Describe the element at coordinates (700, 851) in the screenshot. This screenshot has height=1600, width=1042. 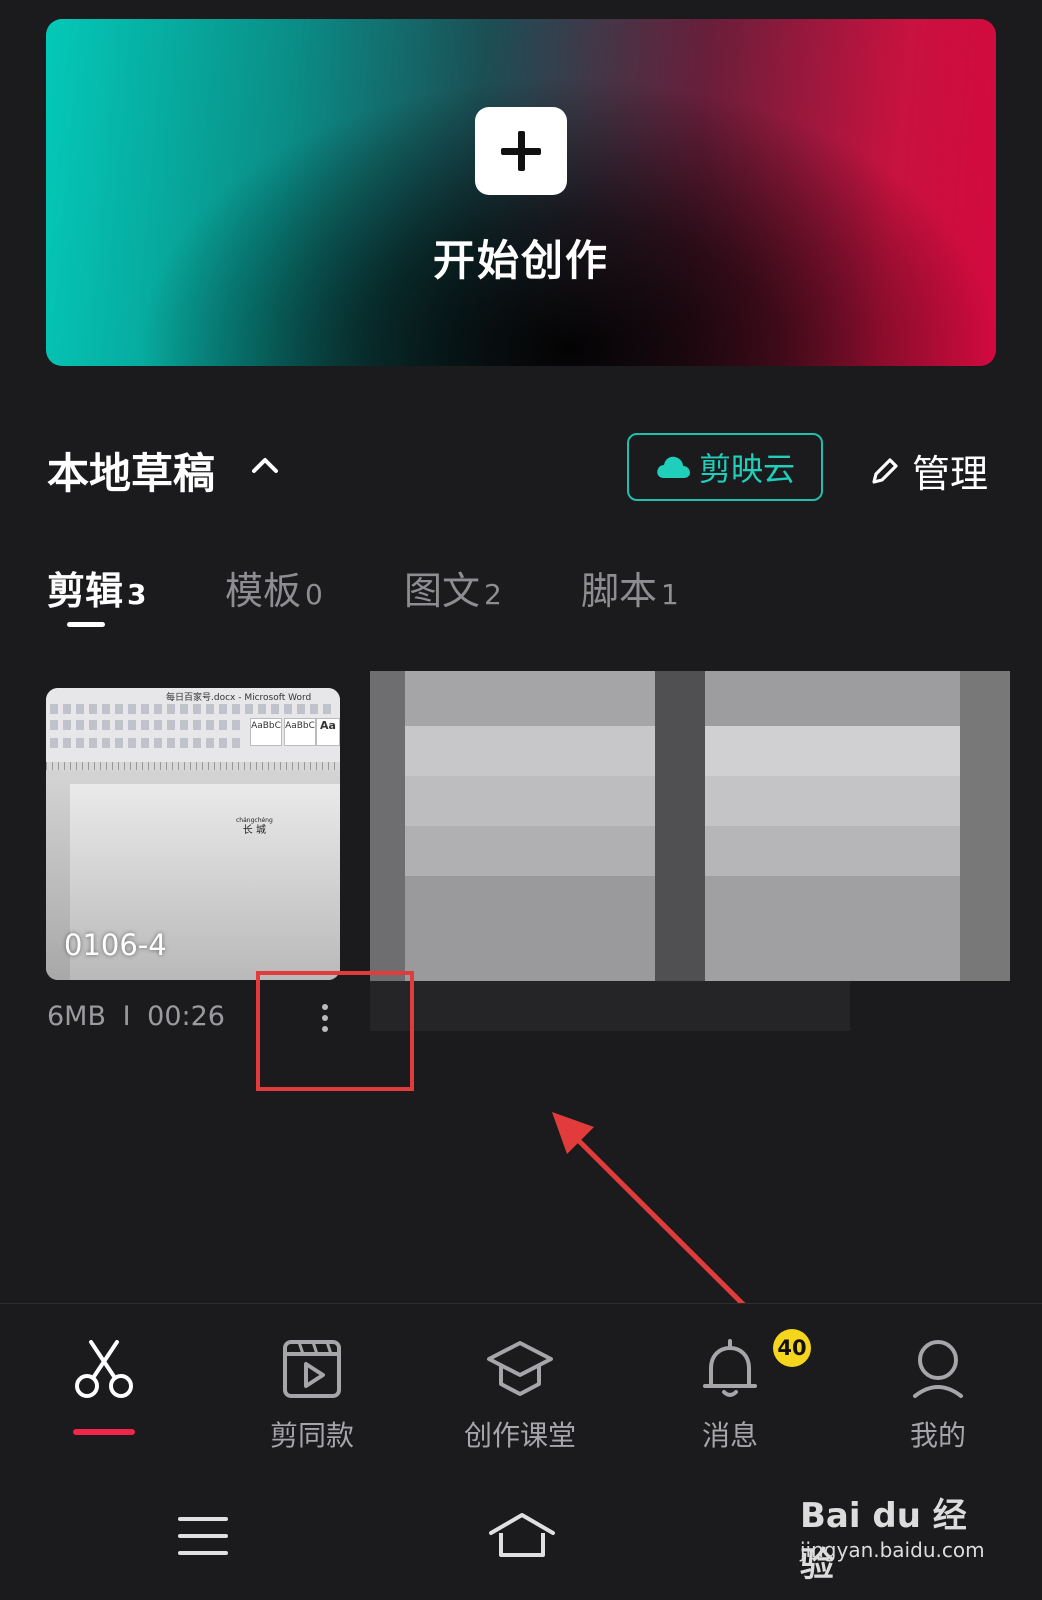
I see `blurred-drafts` at that location.